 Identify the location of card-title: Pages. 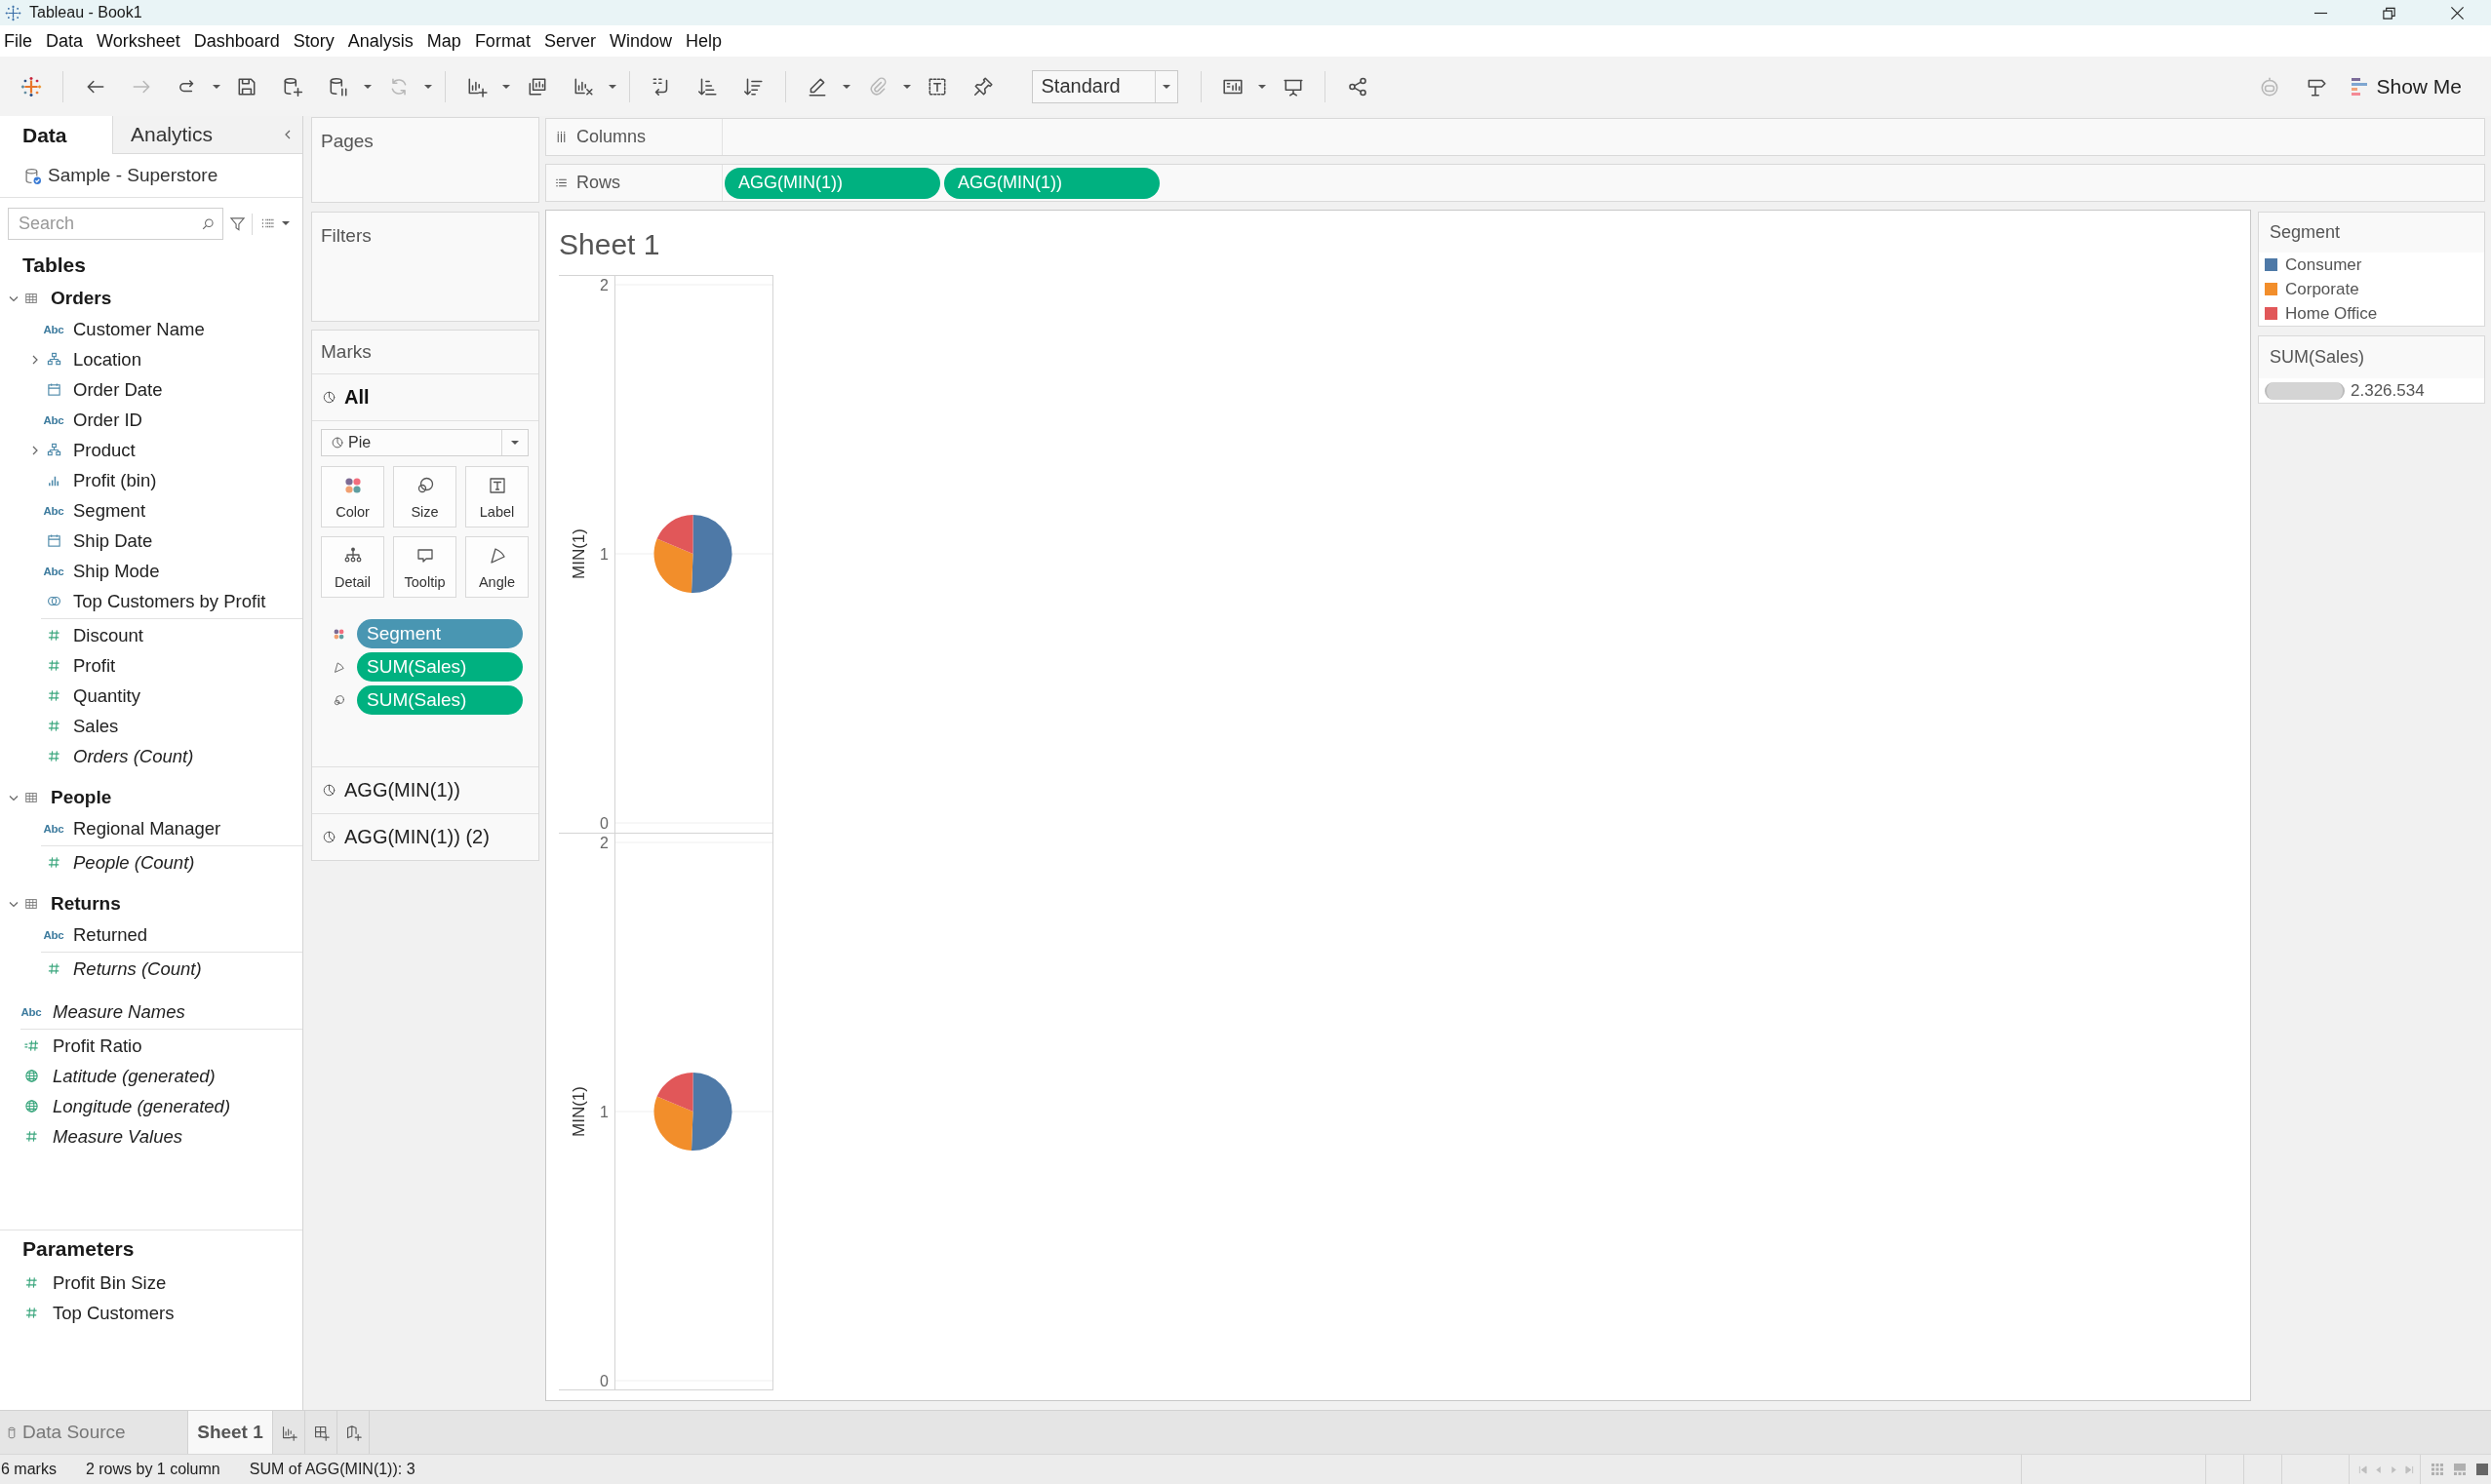
(348, 141).